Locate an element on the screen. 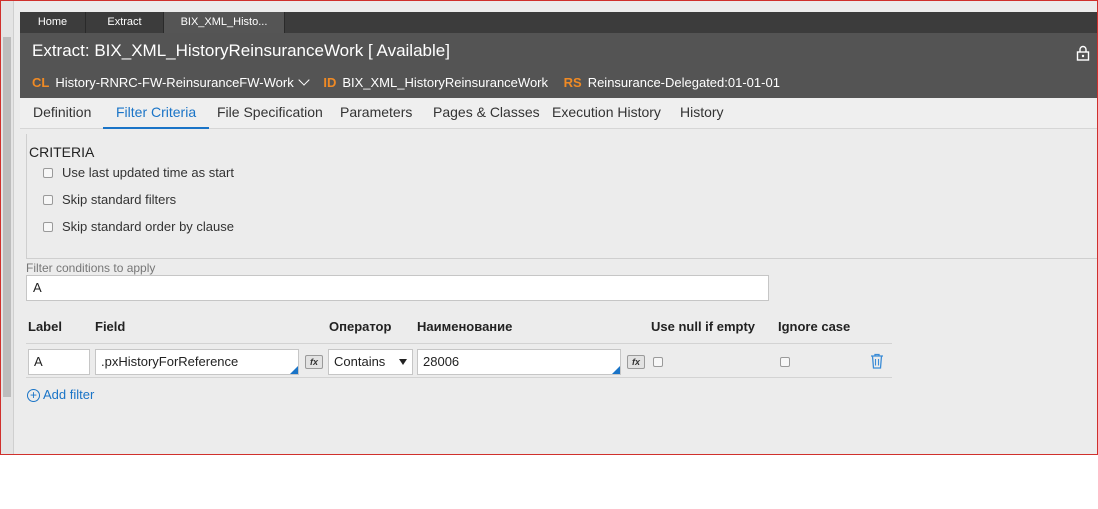 Image resolution: width=1098 pixels, height=509 pixels. add-filter-label: Add filter is located at coordinates (69, 394).